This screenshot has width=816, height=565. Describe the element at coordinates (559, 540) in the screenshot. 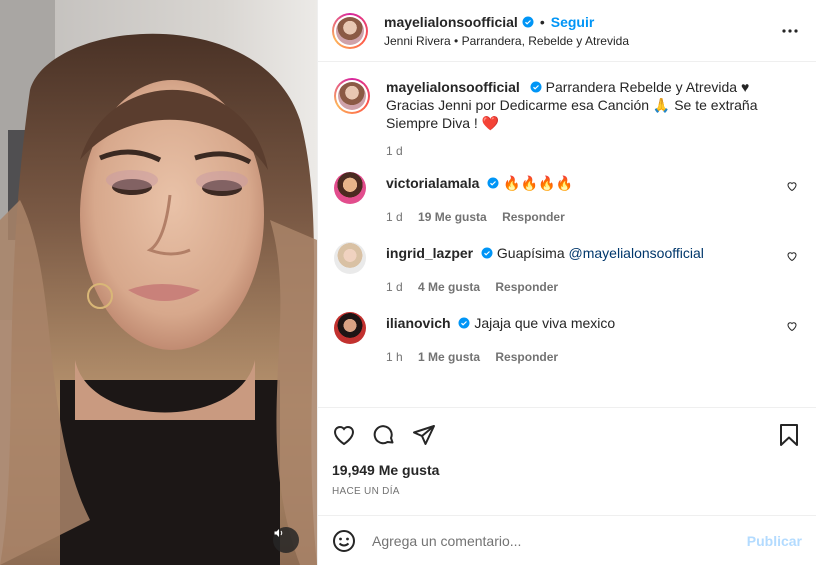

I see `comment-input` at that location.